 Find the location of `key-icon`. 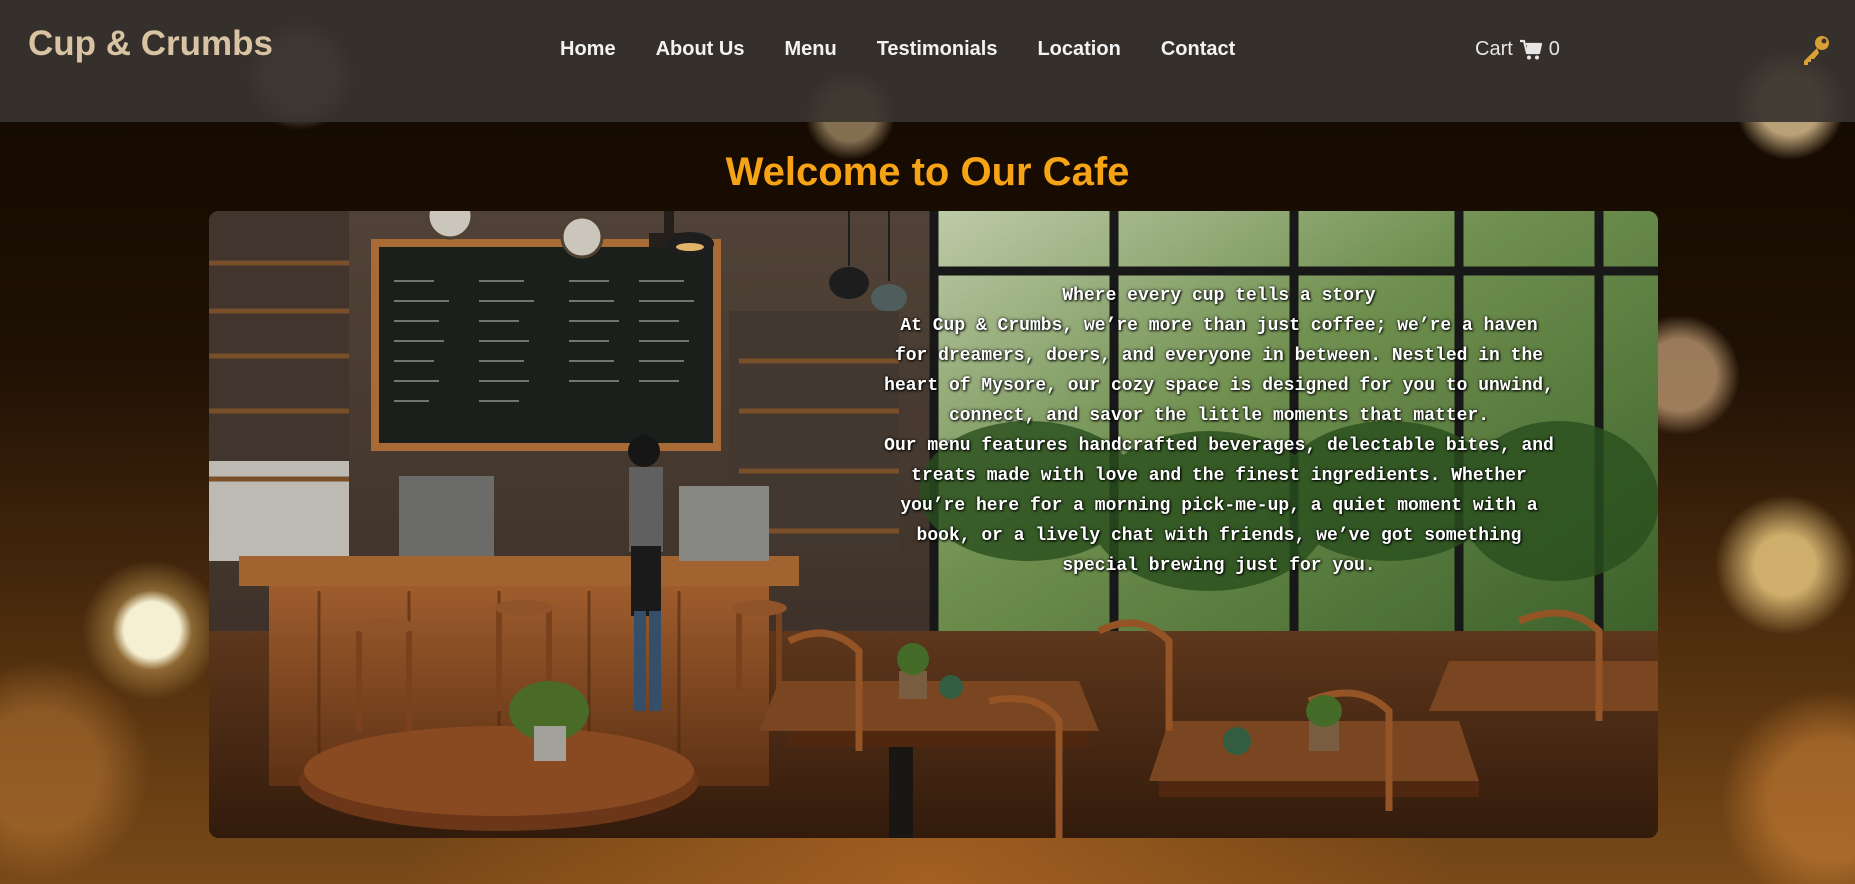

key-icon is located at coordinates (1816, 50).